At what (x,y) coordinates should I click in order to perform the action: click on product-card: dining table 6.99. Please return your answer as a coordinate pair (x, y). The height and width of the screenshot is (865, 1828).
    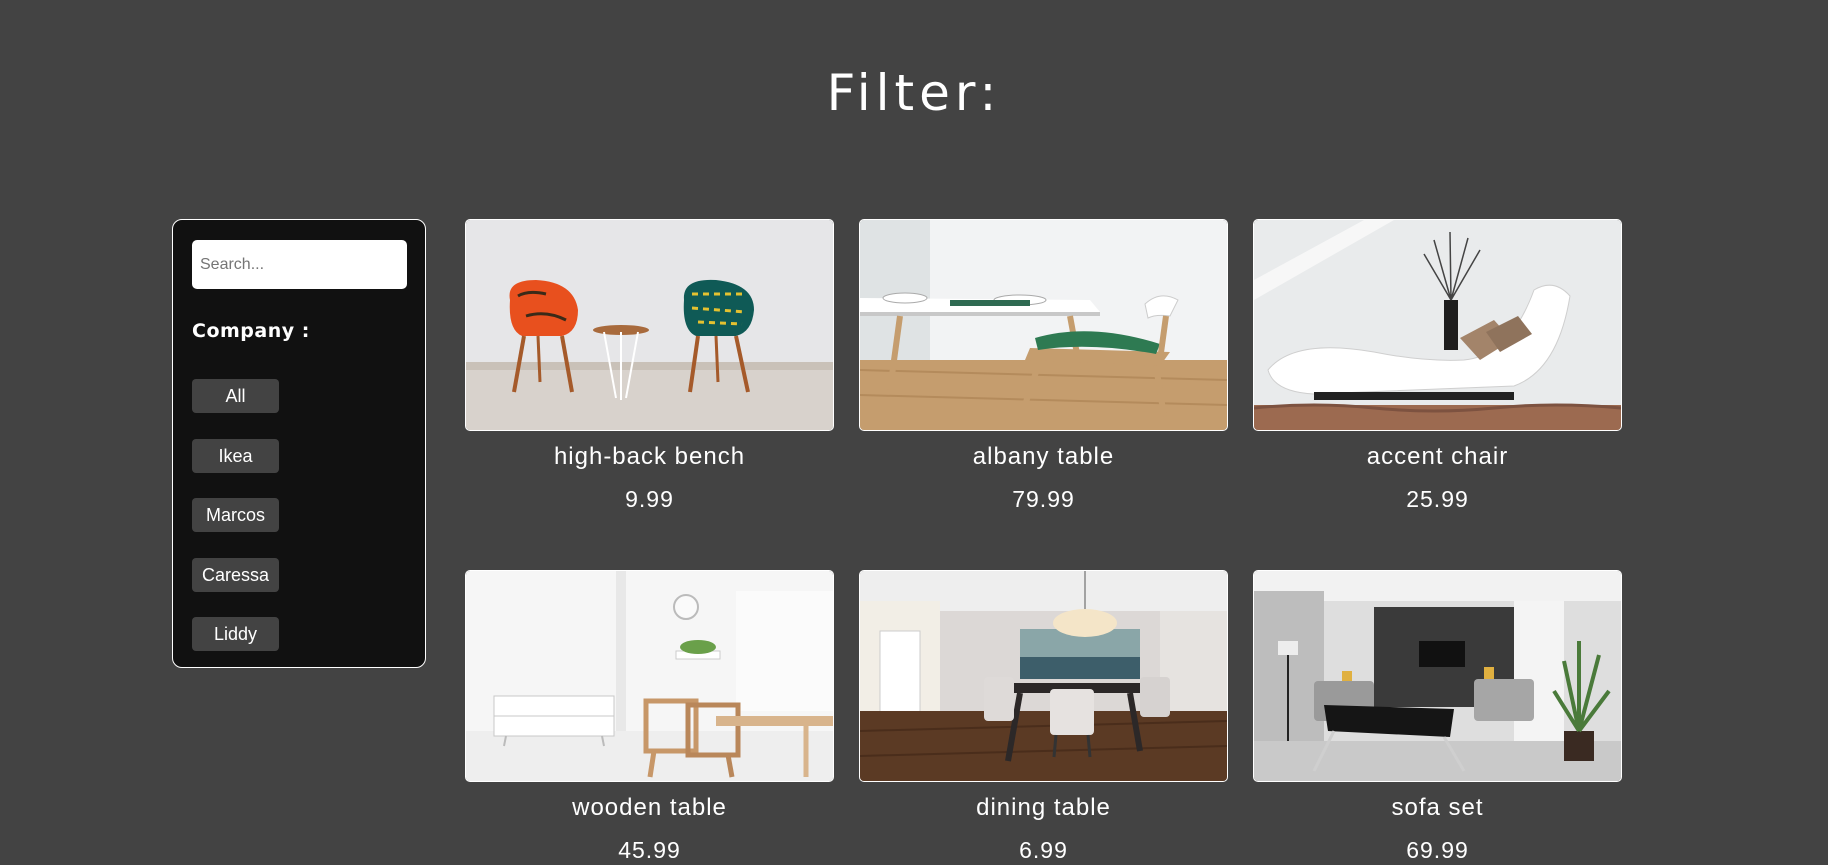
    Looking at the image, I should click on (1043, 717).